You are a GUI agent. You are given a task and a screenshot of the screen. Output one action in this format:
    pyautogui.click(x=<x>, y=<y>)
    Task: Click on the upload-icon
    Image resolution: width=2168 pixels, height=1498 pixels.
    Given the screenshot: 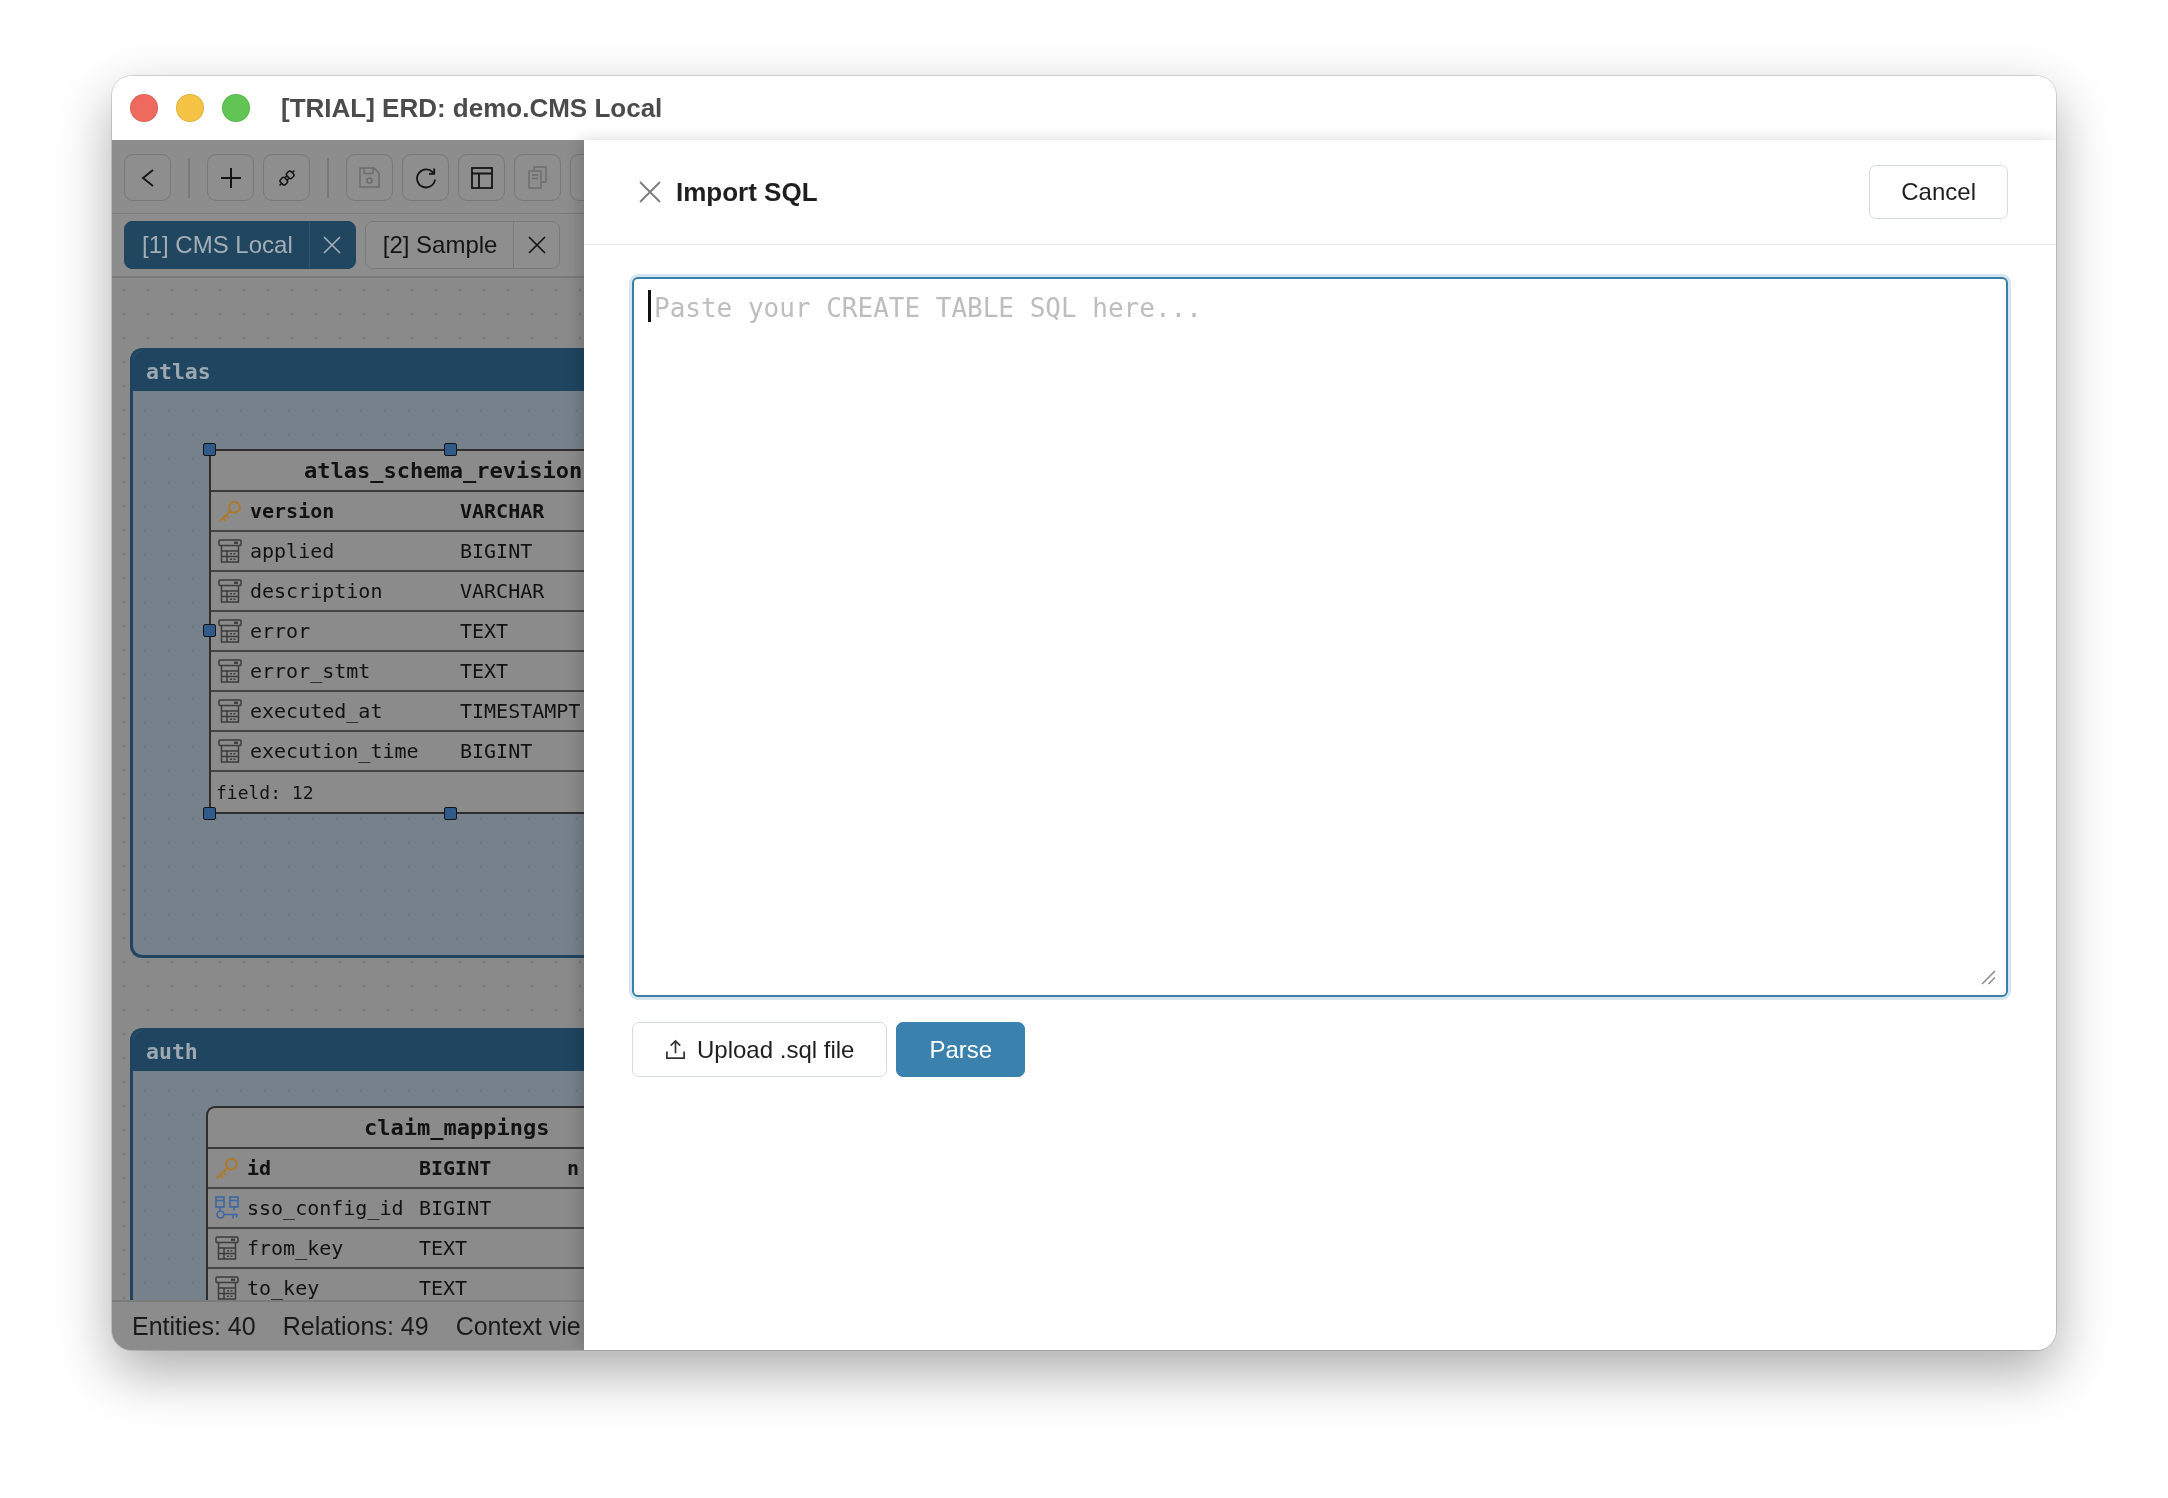 What is the action you would take?
    pyautogui.click(x=675, y=1049)
    